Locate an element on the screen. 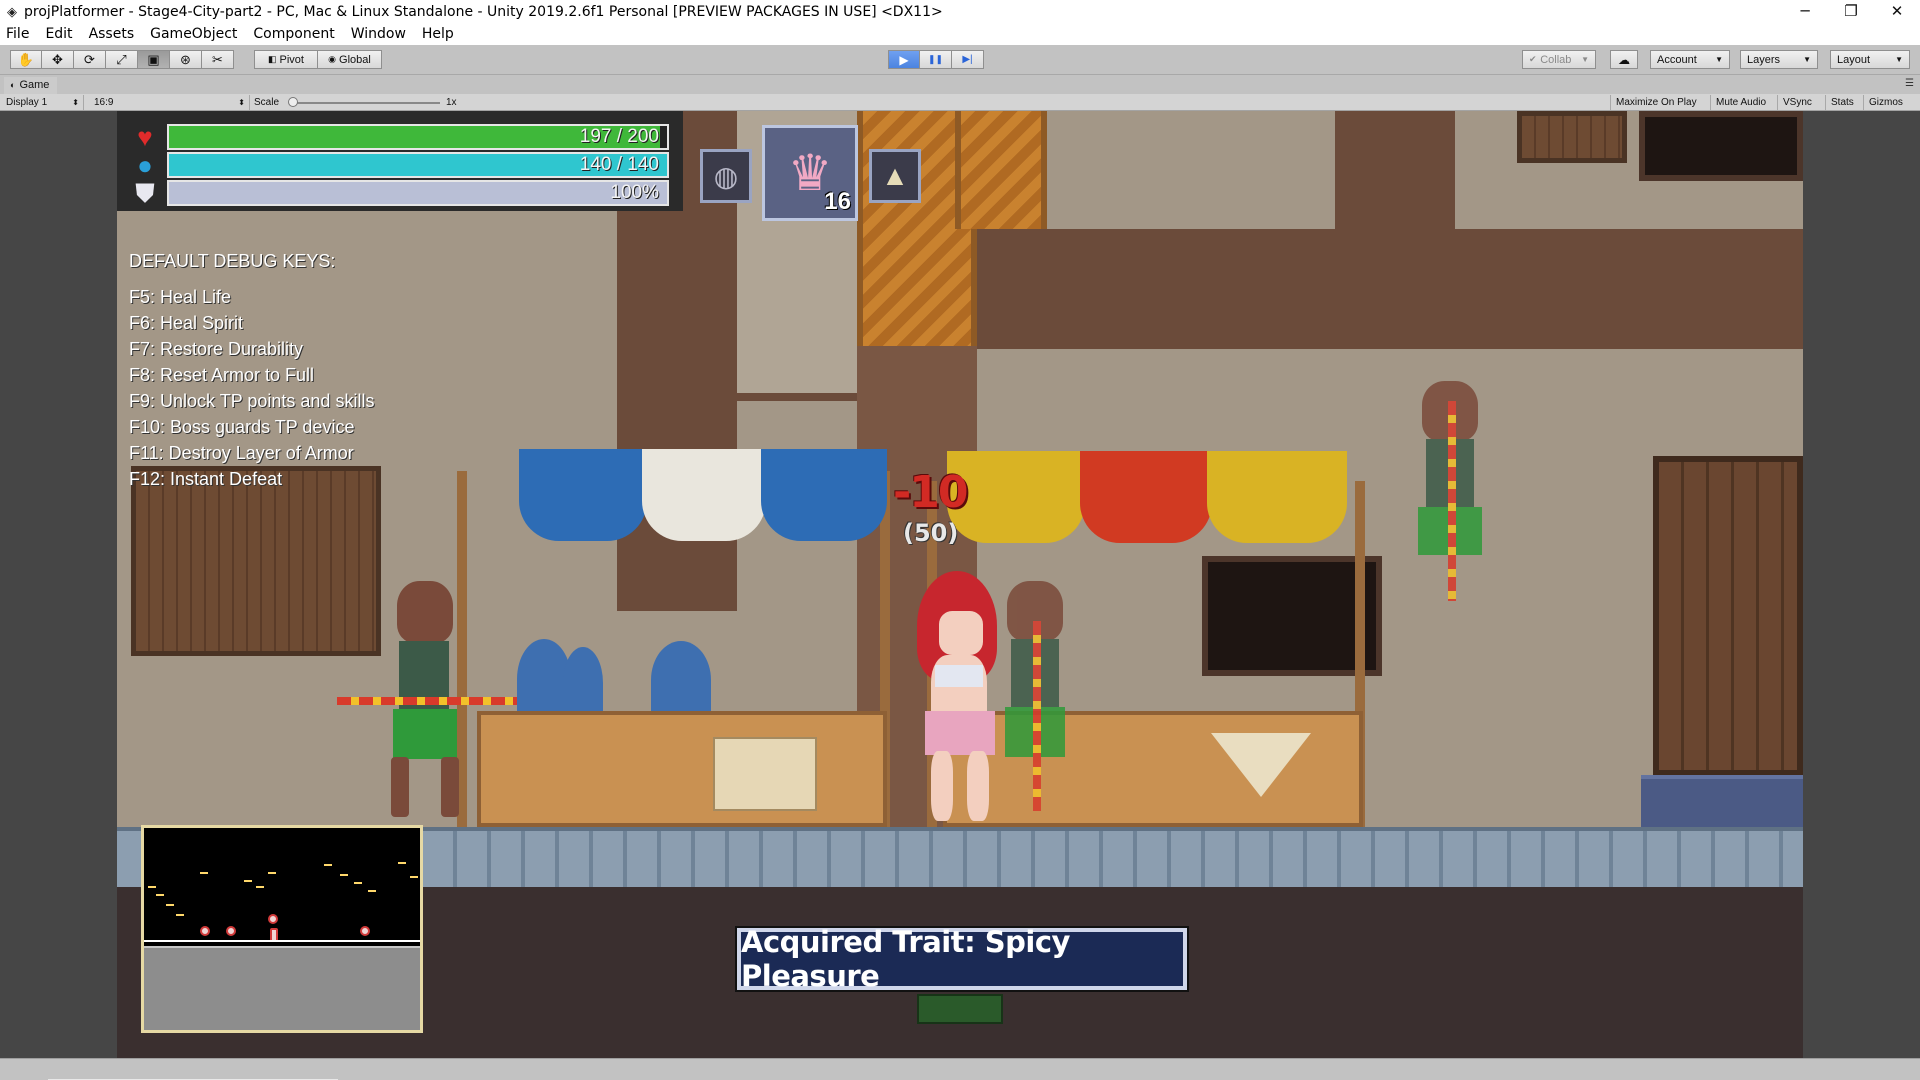  menu-file: File is located at coordinates (18, 34).